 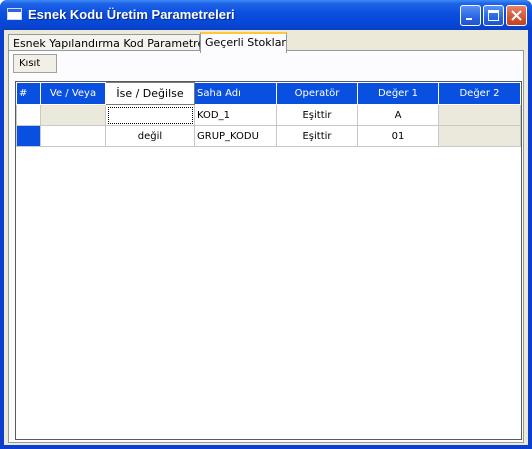 What do you see at coordinates (131, 14) in the screenshot?
I see `window-title: Esnek Kodu Üretim Parametreleri` at bounding box center [131, 14].